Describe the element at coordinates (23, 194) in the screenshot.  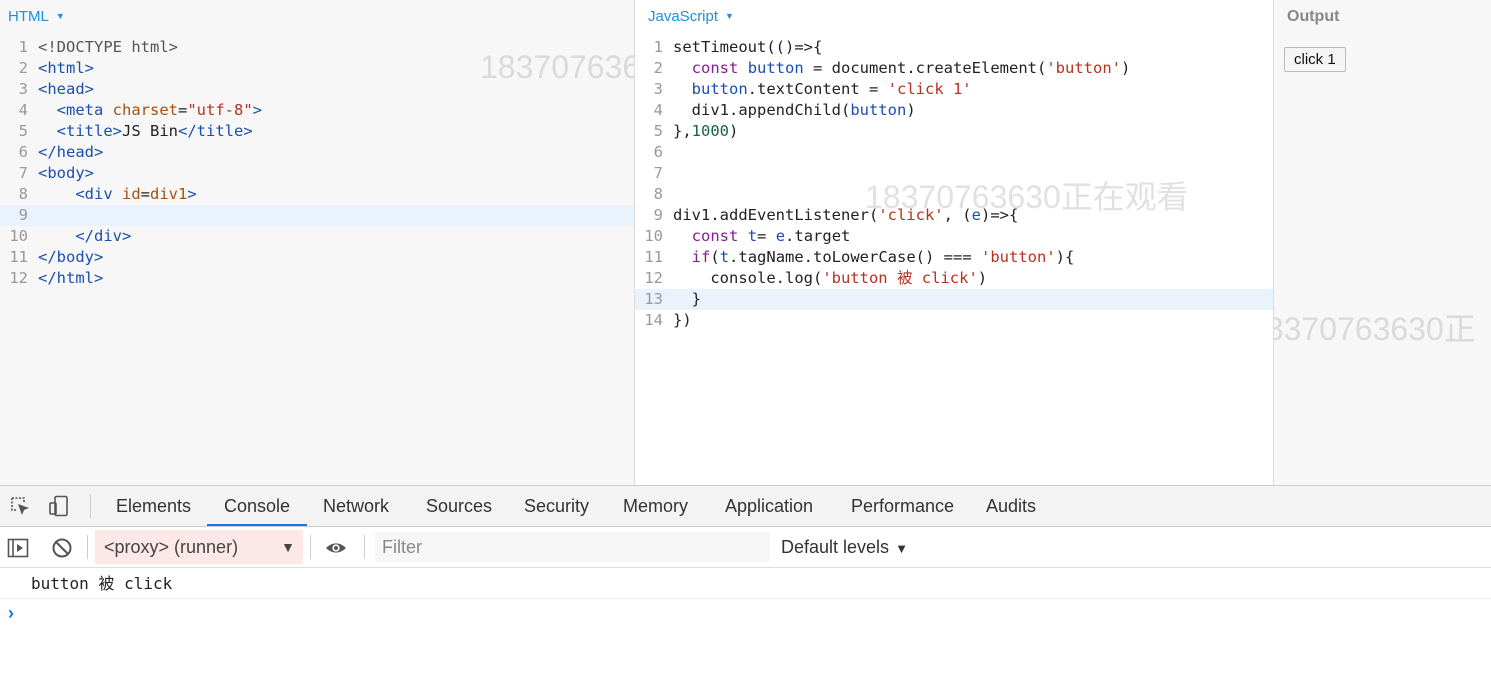
I see `line-number: 8` at that location.